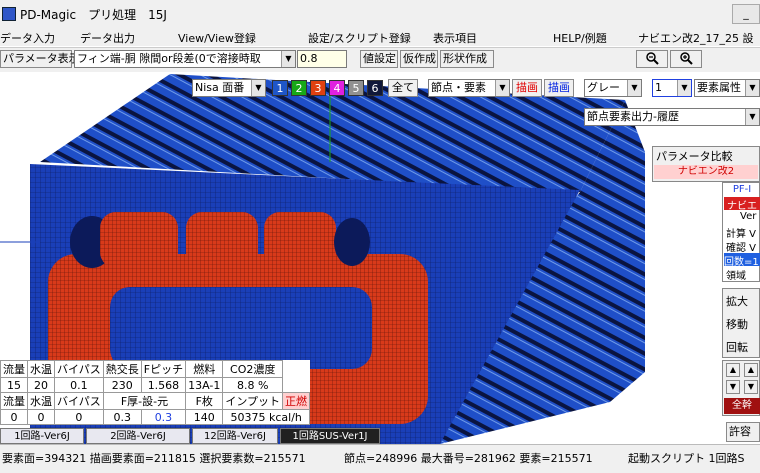 The height and width of the screenshot is (473, 760). I want to click on calc-label: 計算 V, so click(741, 234).